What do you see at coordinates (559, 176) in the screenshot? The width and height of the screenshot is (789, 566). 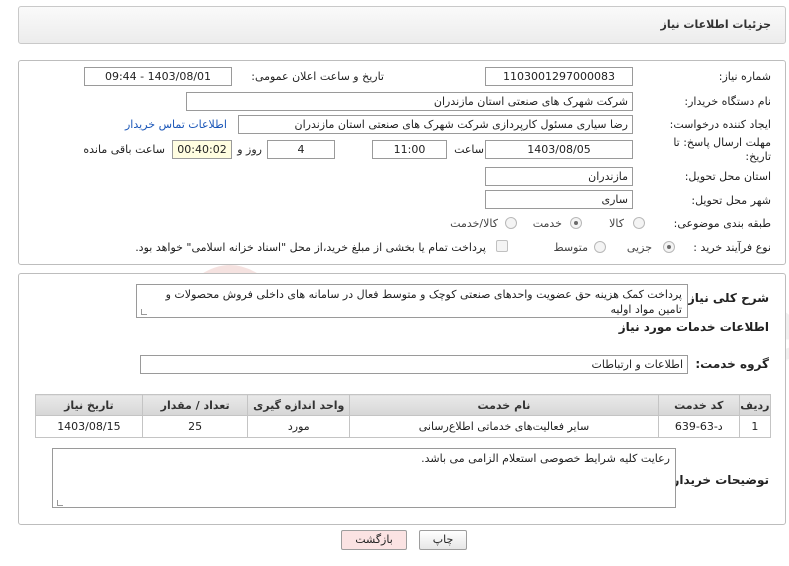 I see `province-field: مازندران` at bounding box center [559, 176].